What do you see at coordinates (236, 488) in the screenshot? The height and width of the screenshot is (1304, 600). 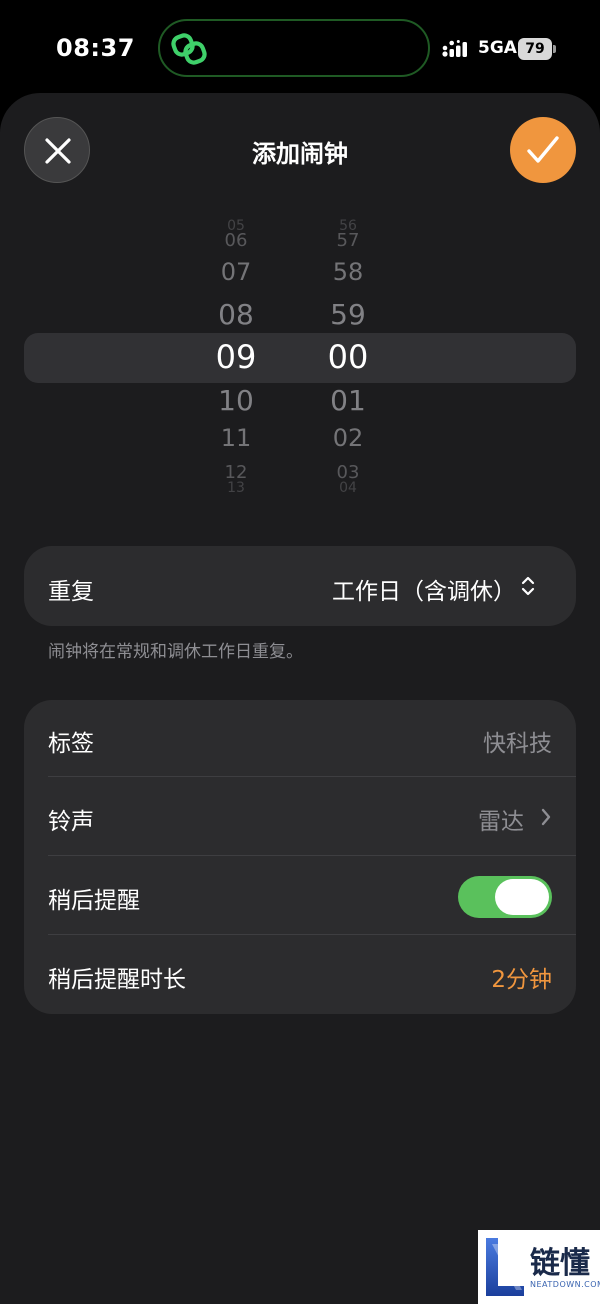 I see `hour-option: 13` at bounding box center [236, 488].